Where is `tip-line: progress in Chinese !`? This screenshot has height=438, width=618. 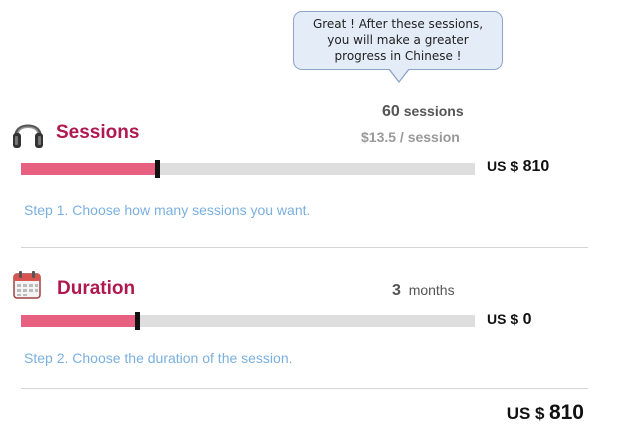
tip-line: progress in Chinese ! is located at coordinates (398, 56).